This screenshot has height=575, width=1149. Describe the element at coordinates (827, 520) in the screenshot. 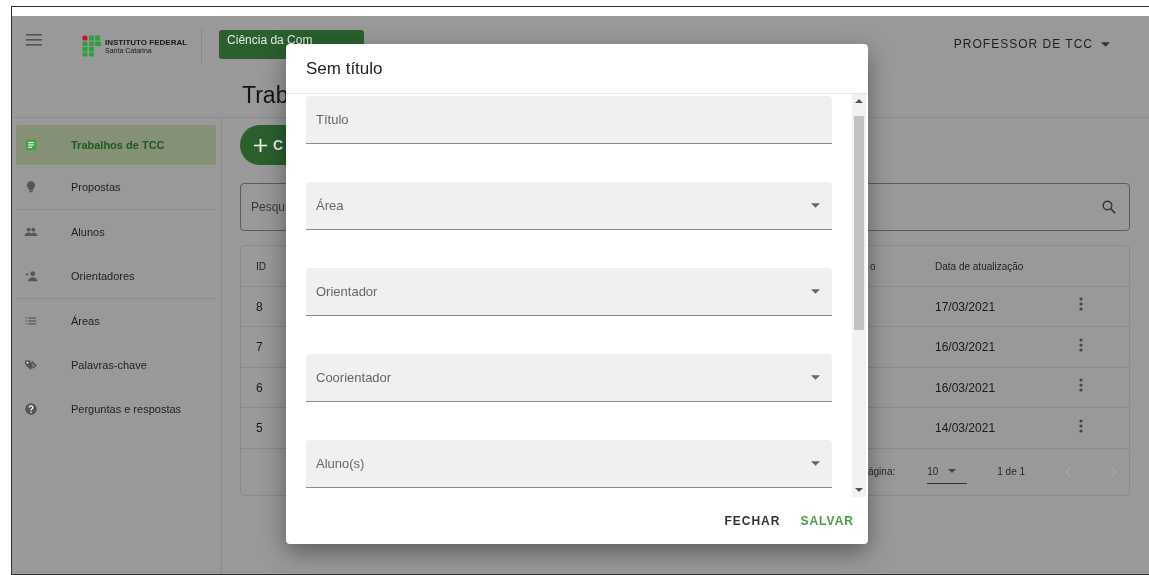

I see `save-button: SALVAR` at that location.